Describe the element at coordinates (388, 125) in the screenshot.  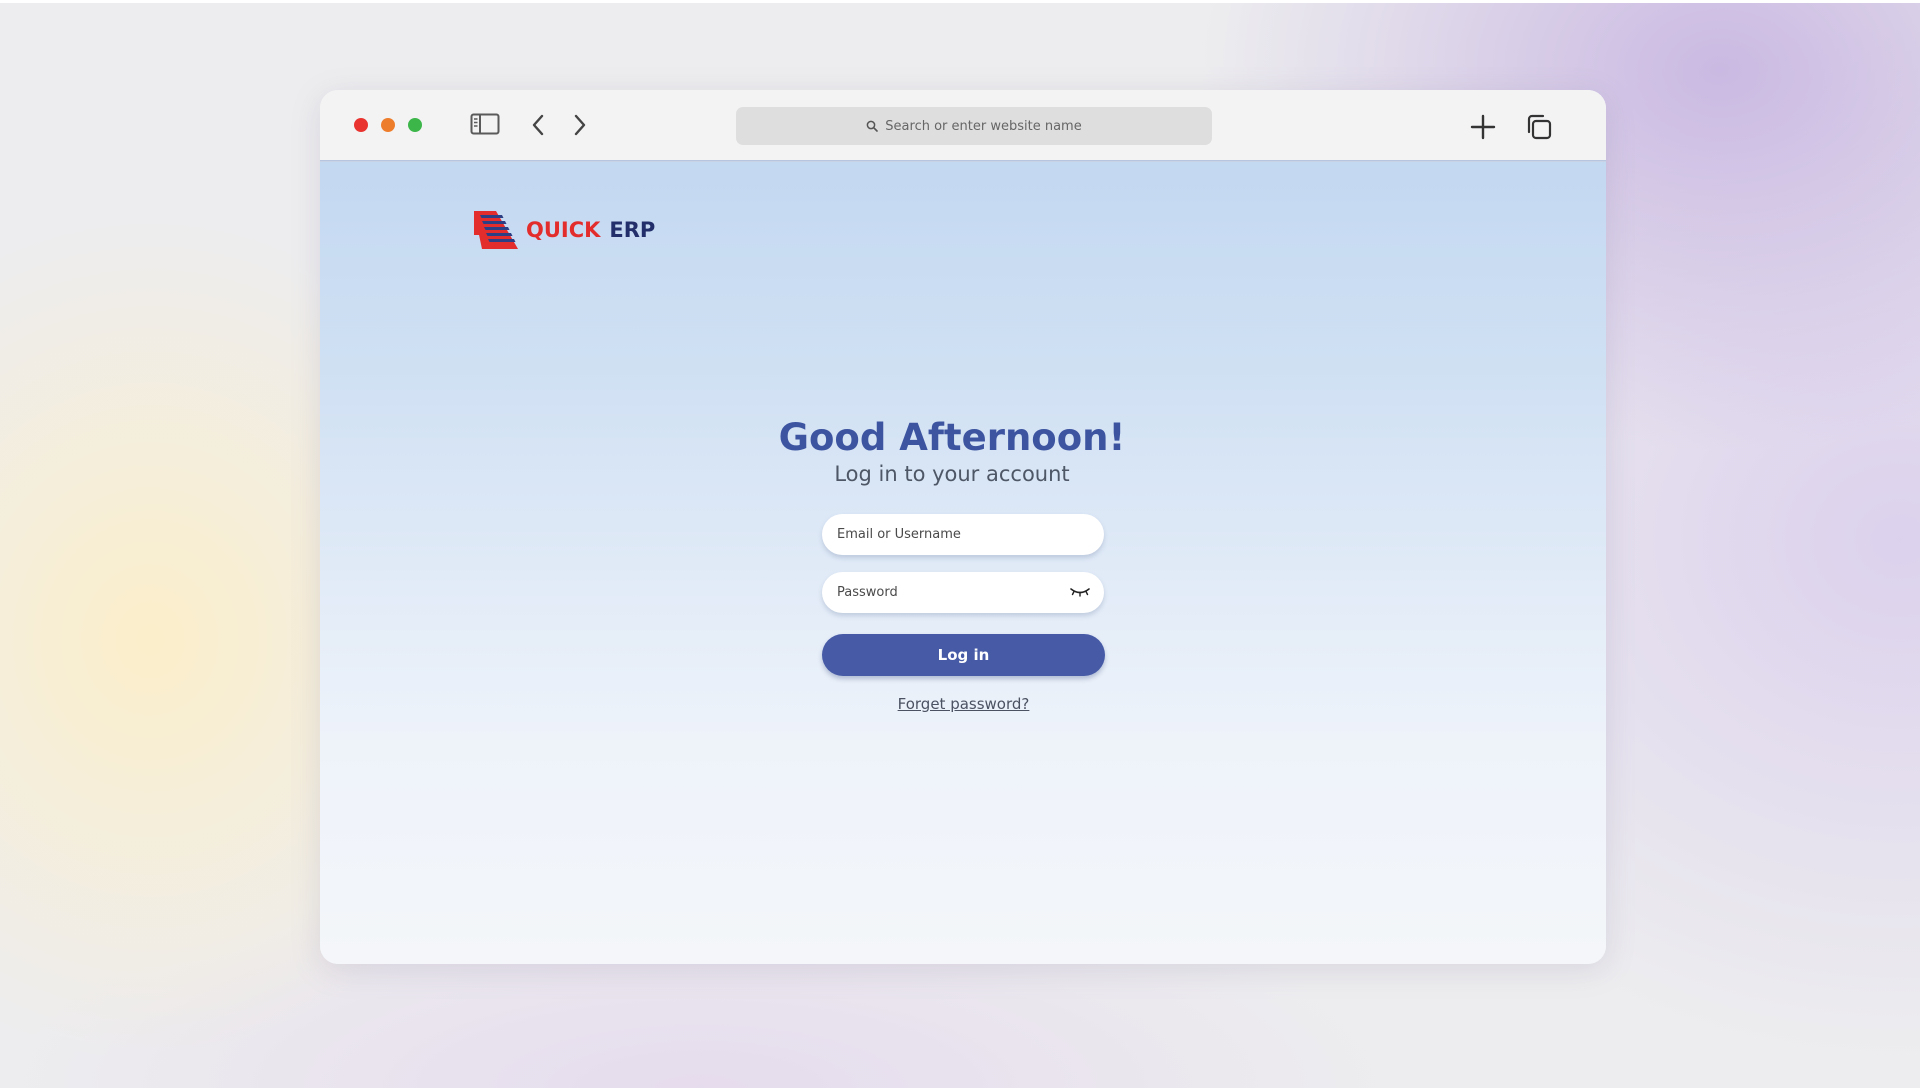
I see `minimize-window-button` at that location.